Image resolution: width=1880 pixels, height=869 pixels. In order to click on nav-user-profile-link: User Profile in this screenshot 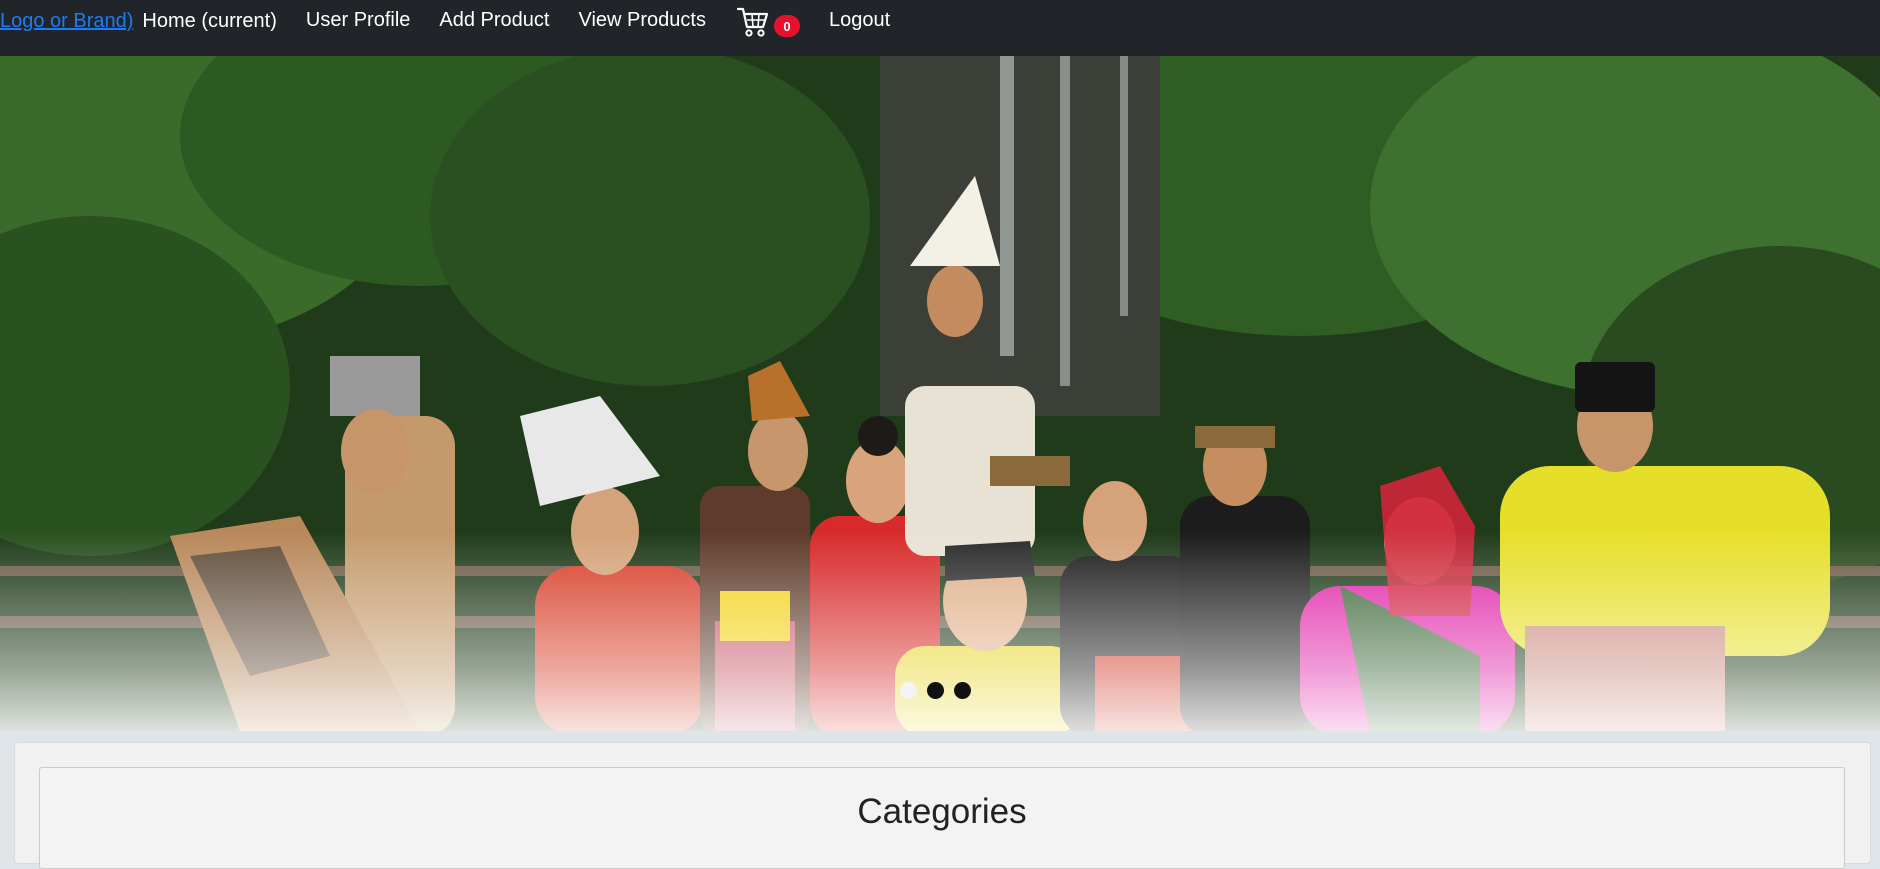, I will do `click(358, 20)`.